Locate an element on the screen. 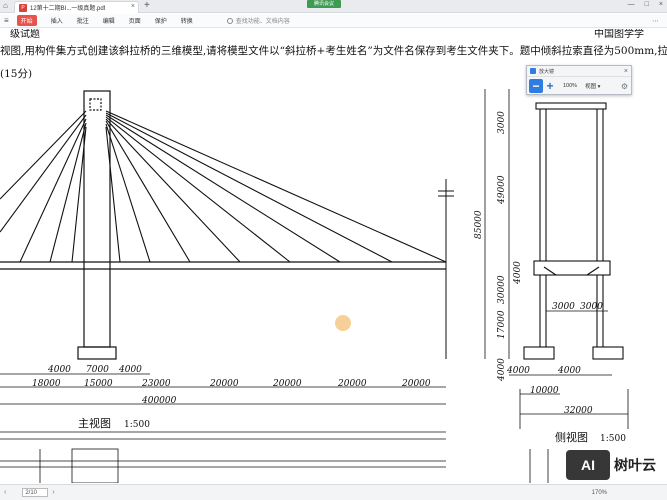  home-icon: ⌂ is located at coordinates (5, 5).